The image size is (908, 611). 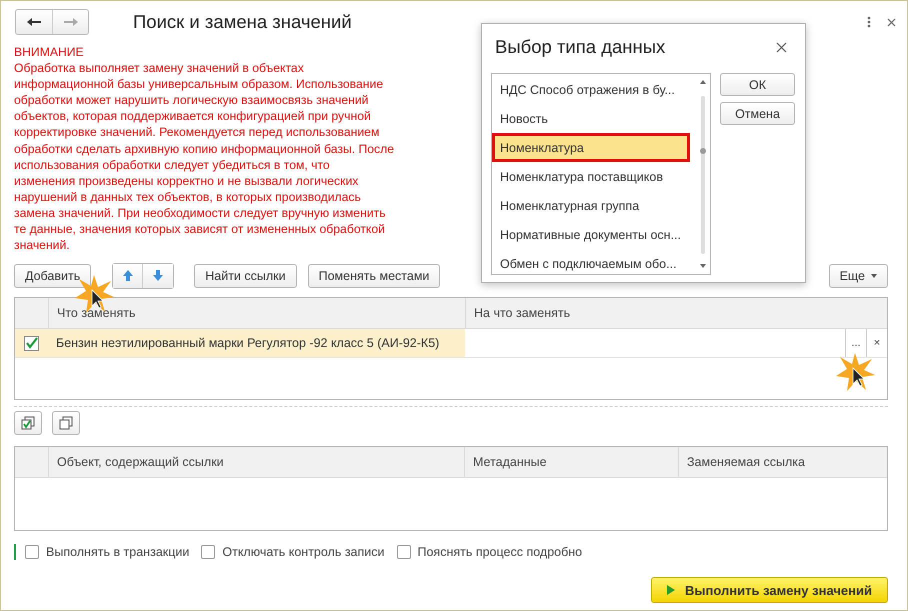 I want to click on move-down-button, so click(x=158, y=276).